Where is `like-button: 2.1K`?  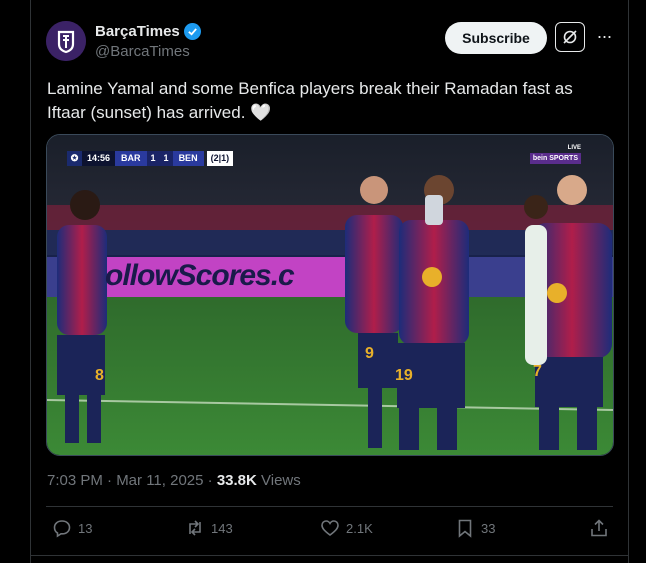 like-button: 2.1K is located at coordinates (346, 528).